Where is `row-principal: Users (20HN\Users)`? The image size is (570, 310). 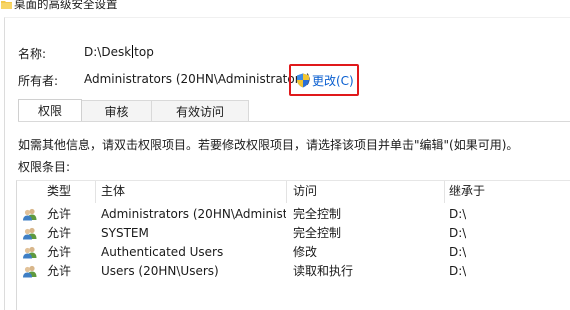 row-principal: Users (20HN\Users) is located at coordinates (160, 271).